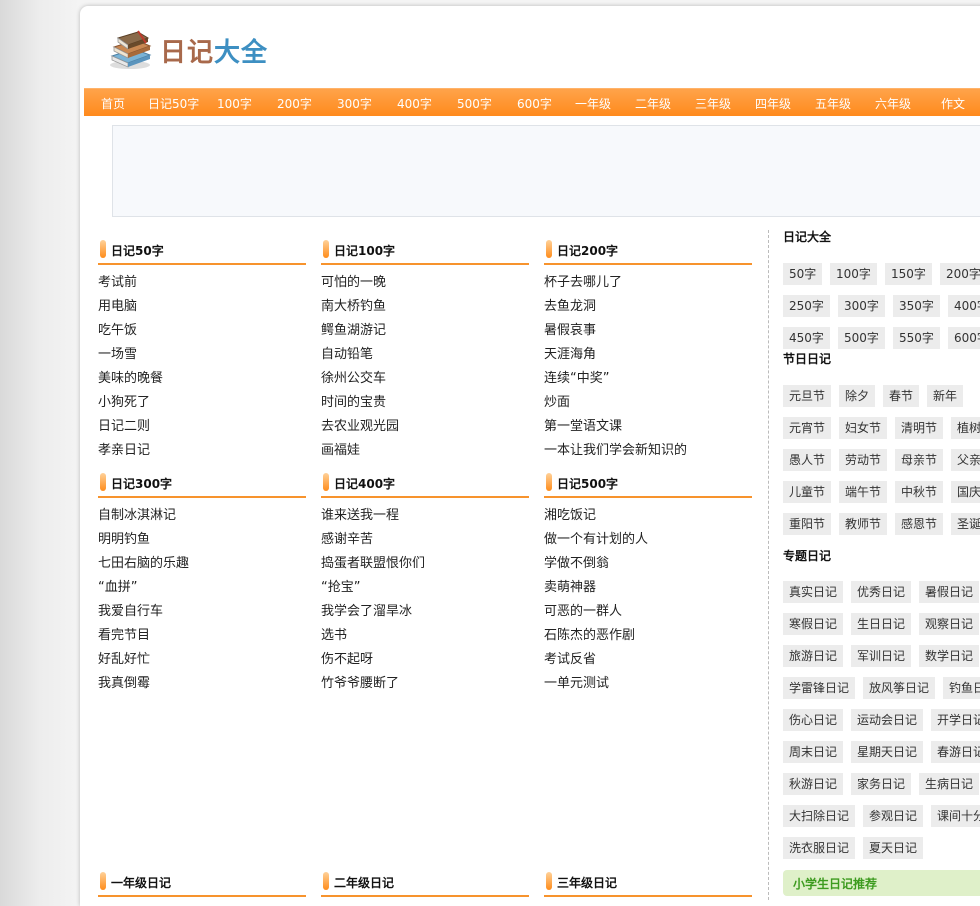  I want to click on sidebar-tag: 100字, so click(853, 274).